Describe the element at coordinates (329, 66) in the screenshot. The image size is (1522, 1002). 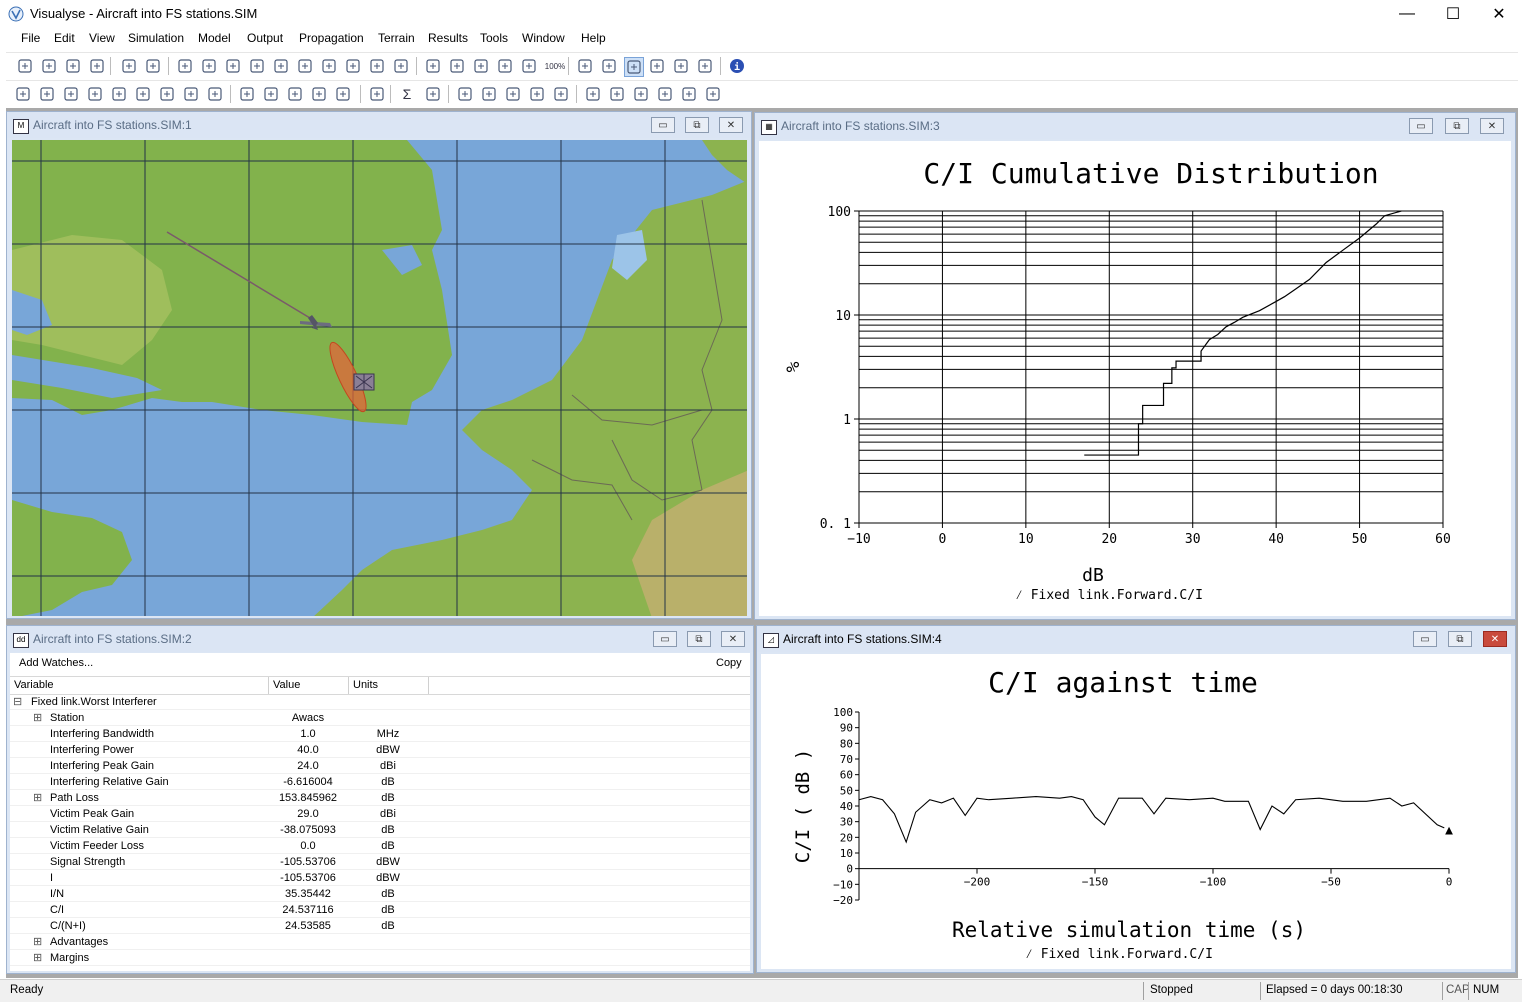
I see `window-icon` at that location.